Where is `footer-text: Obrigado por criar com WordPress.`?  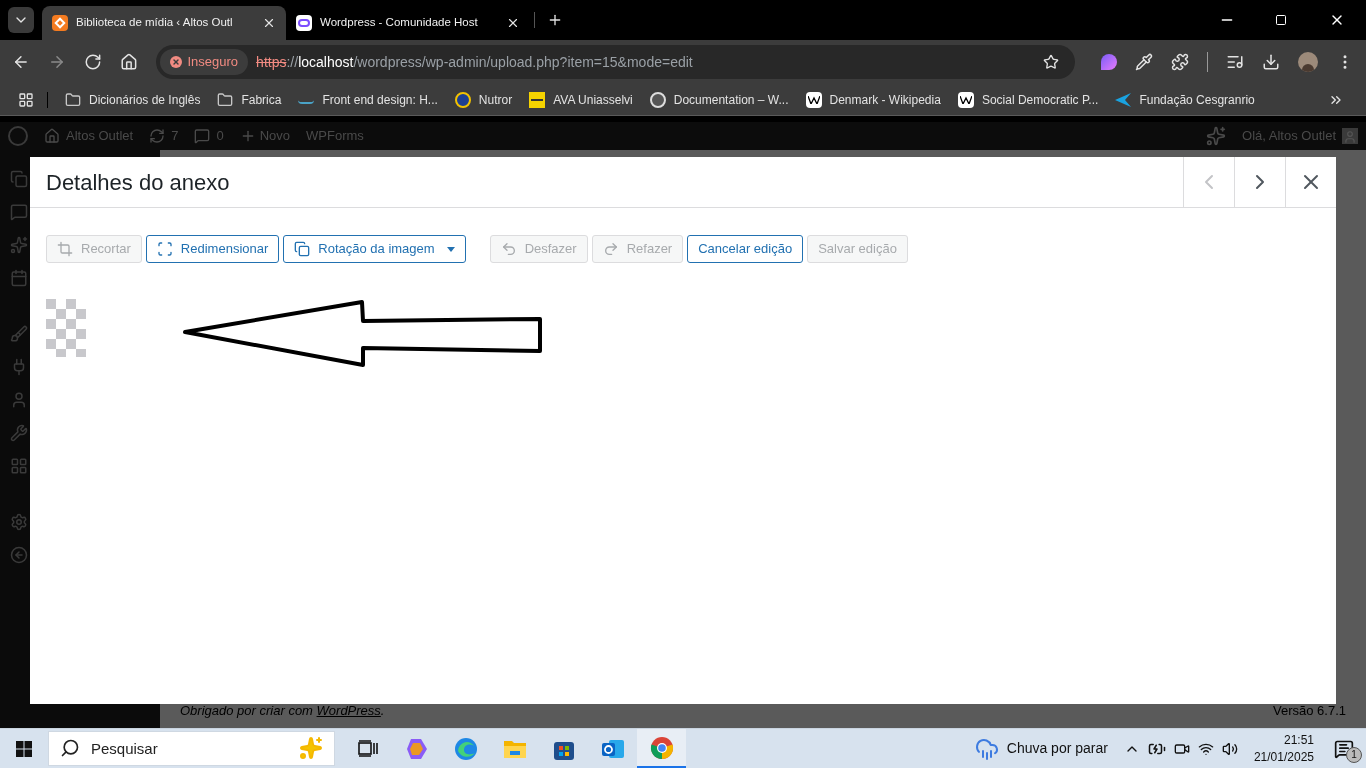
footer-text: Obrigado por criar com WordPress. is located at coordinates (282, 710).